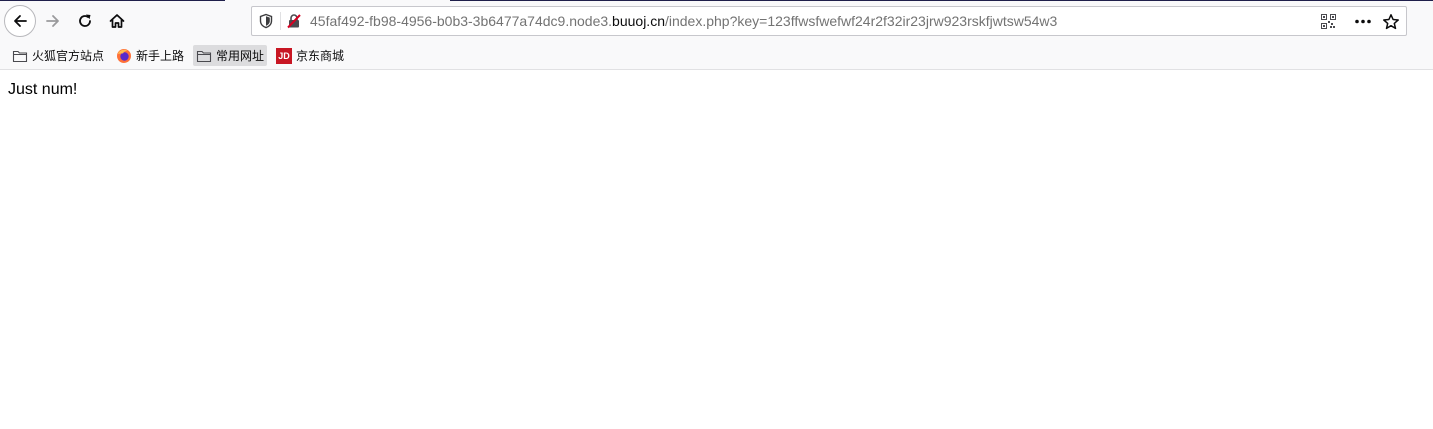 The image size is (1433, 429). I want to click on bookmark-label: 常用网址, so click(240, 56).